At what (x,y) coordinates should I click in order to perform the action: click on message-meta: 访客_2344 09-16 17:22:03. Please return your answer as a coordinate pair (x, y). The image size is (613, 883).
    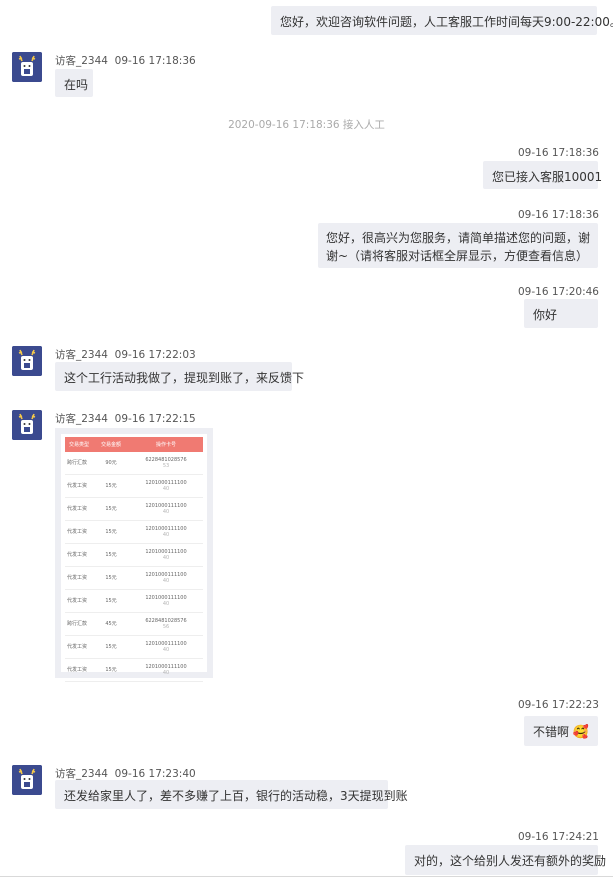
    Looking at the image, I should click on (125, 354).